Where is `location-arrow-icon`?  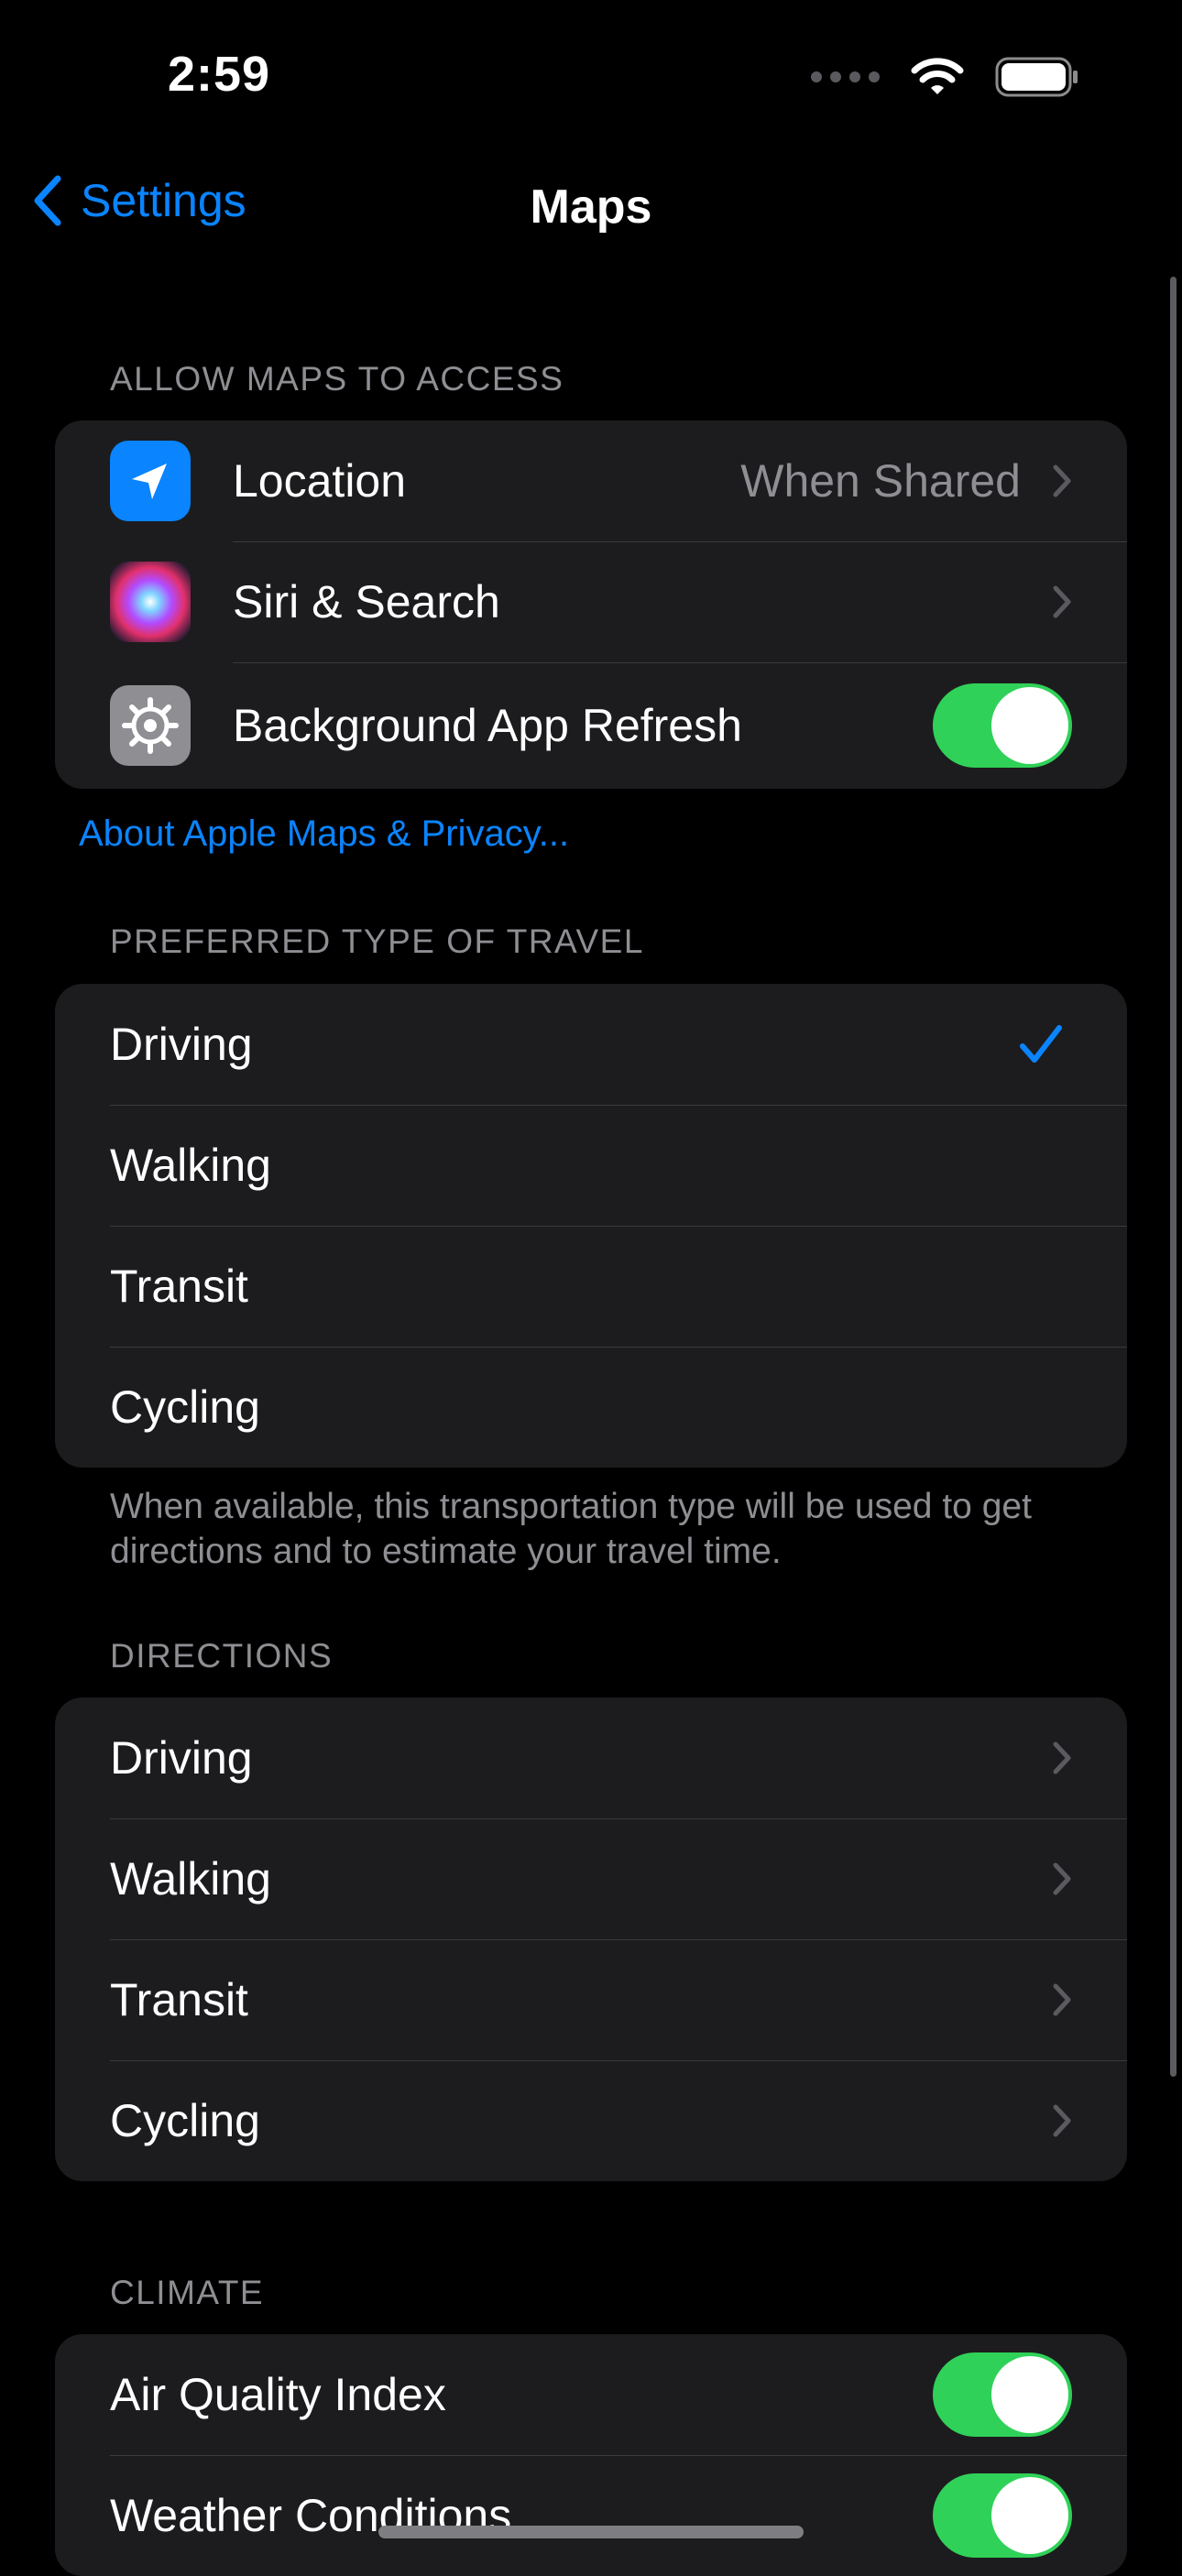 location-arrow-icon is located at coordinates (150, 481).